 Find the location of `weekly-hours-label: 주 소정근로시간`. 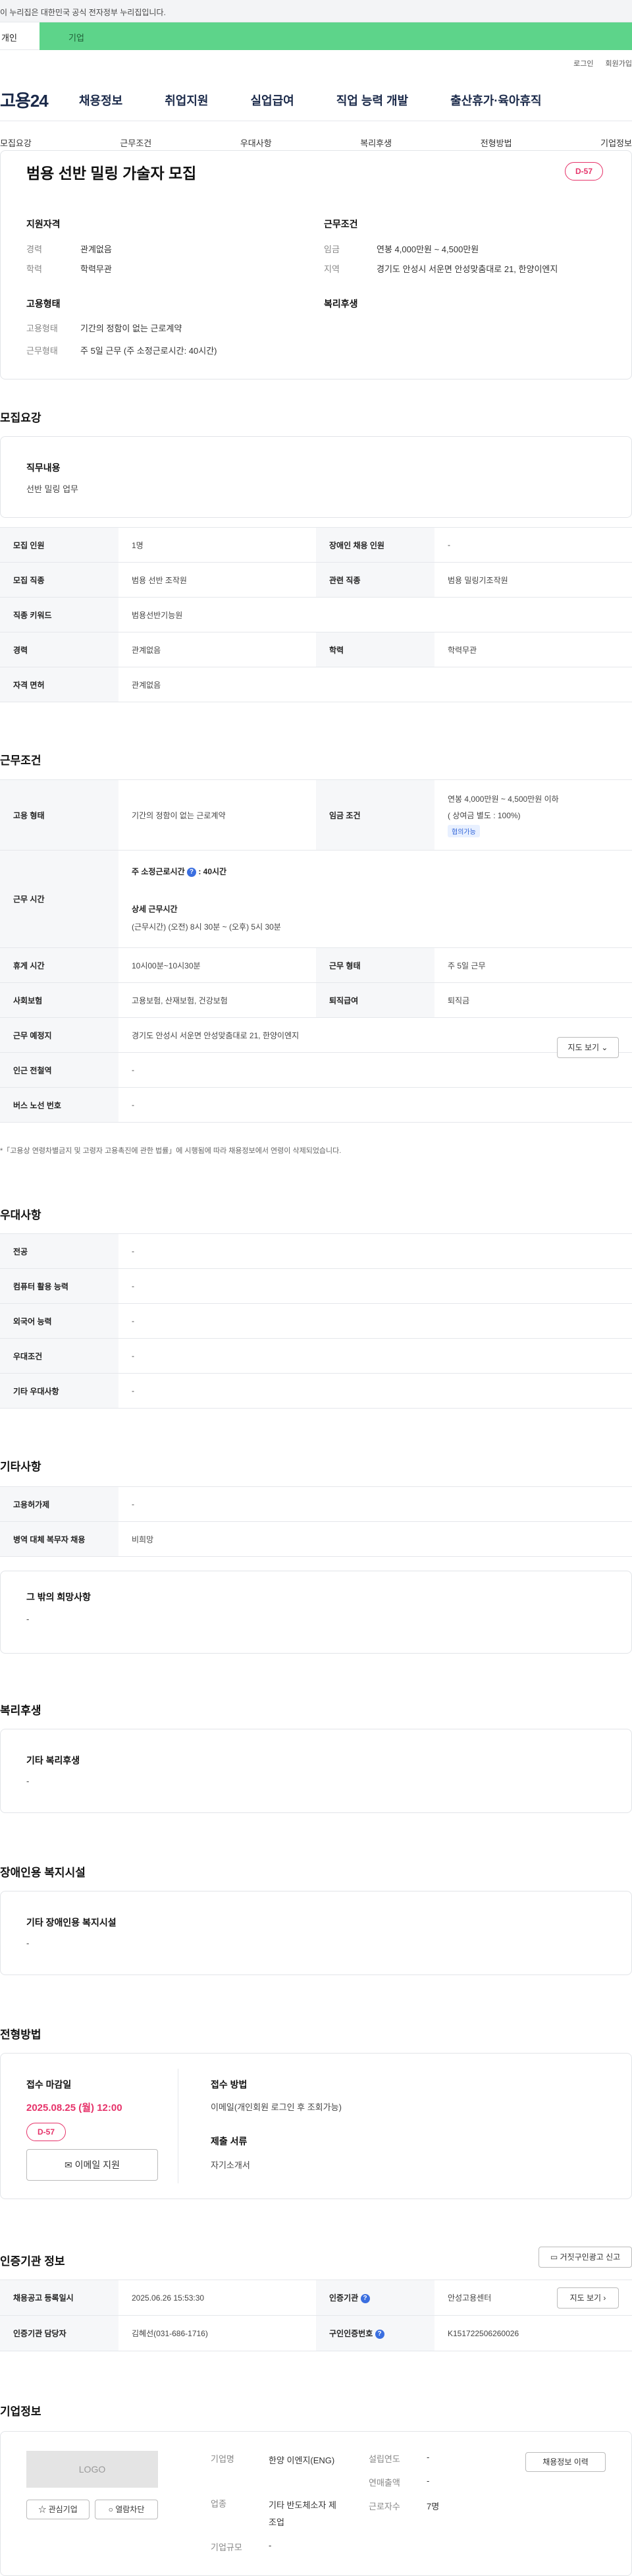

weekly-hours-label: 주 소정근로시간 is located at coordinates (158, 871).